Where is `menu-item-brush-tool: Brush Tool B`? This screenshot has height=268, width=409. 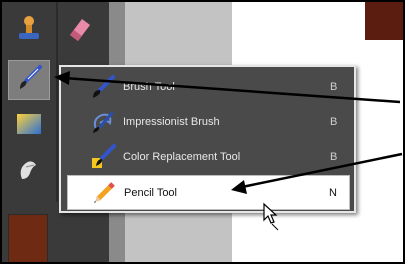
menu-item-brush-tool: Brush Tool B is located at coordinates (208, 86).